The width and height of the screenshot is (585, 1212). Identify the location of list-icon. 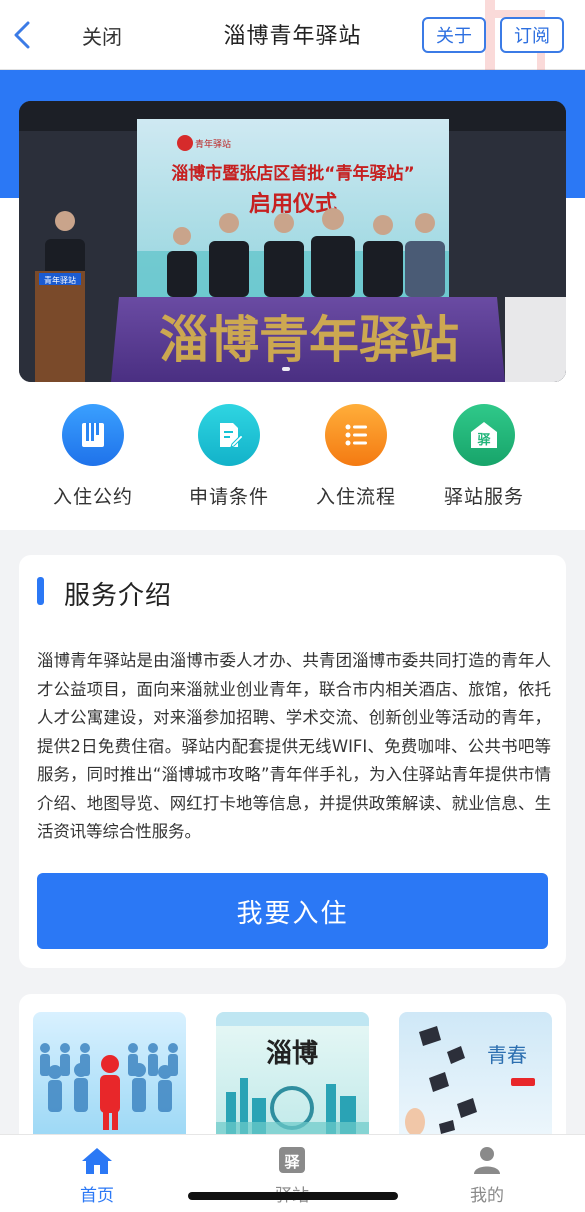
(356, 435).